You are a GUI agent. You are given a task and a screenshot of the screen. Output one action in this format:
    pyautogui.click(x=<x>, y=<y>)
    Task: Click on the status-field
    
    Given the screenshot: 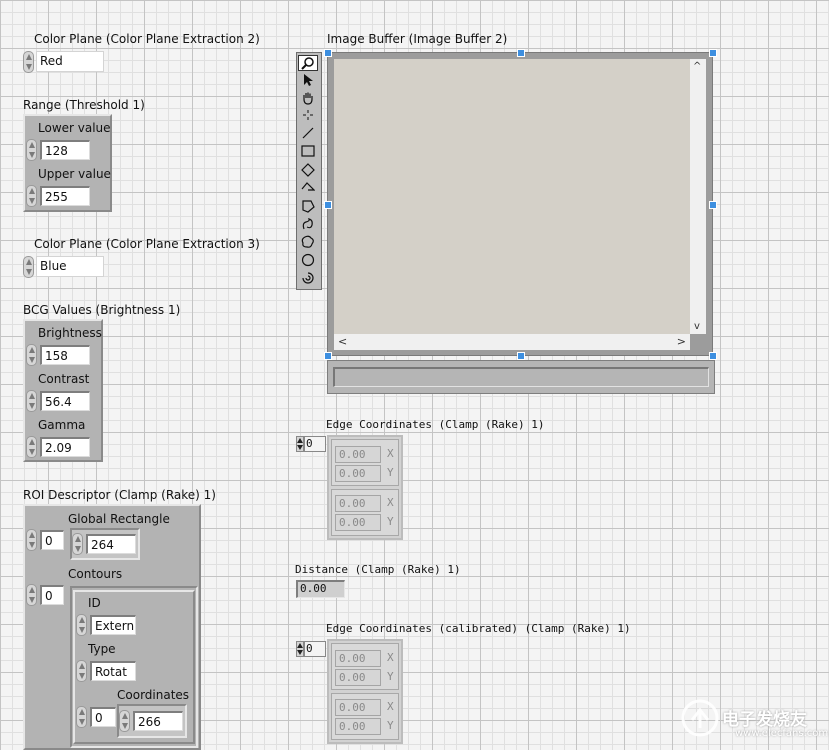 What is the action you would take?
    pyautogui.click(x=521, y=377)
    